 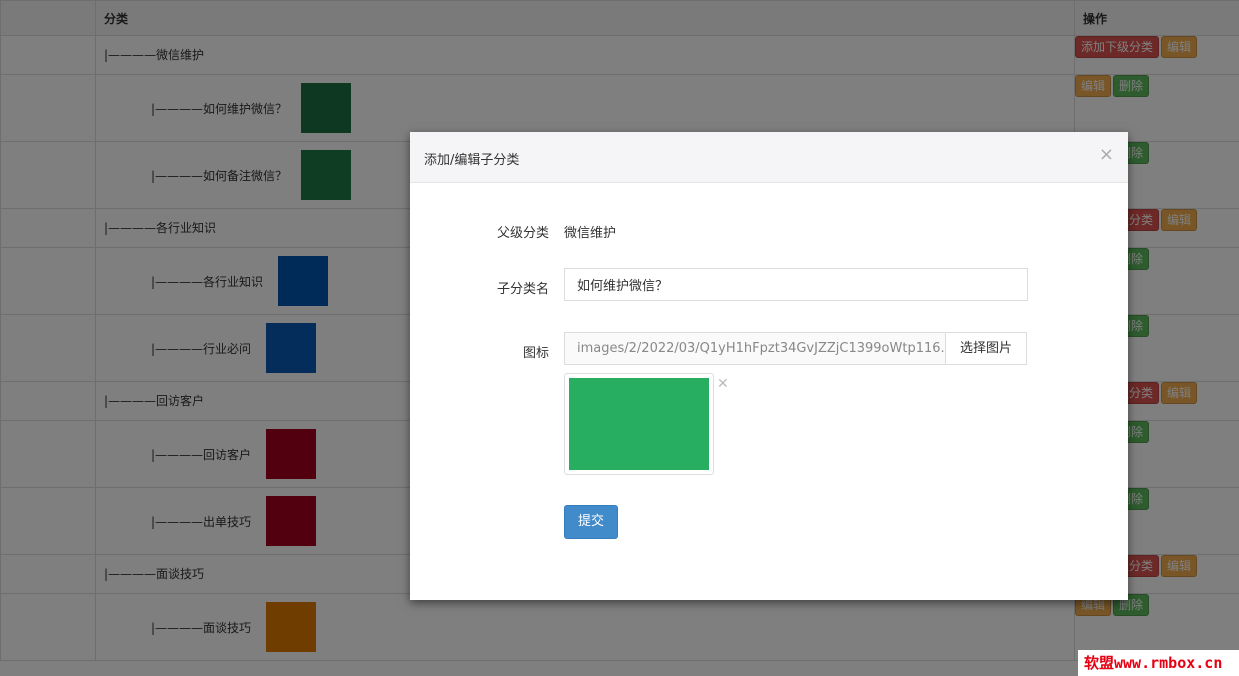 I want to click on icon-preview, so click(x=639, y=424).